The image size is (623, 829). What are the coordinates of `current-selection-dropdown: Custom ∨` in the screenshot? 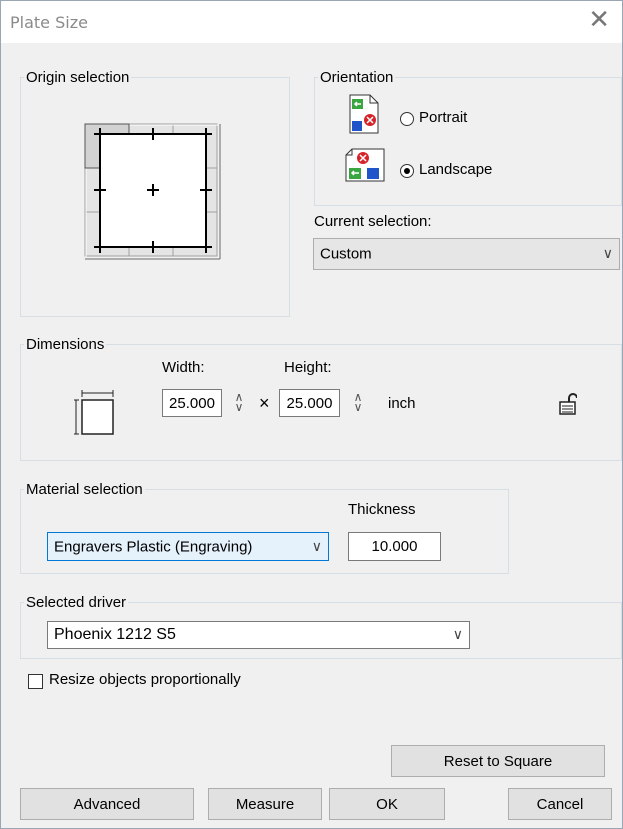 It's located at (466, 254).